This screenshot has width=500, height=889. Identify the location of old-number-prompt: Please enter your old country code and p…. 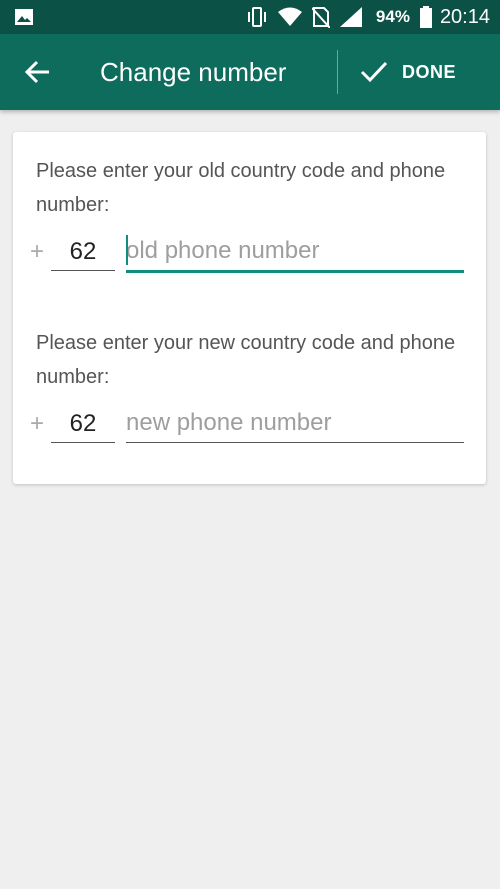
(241, 188).